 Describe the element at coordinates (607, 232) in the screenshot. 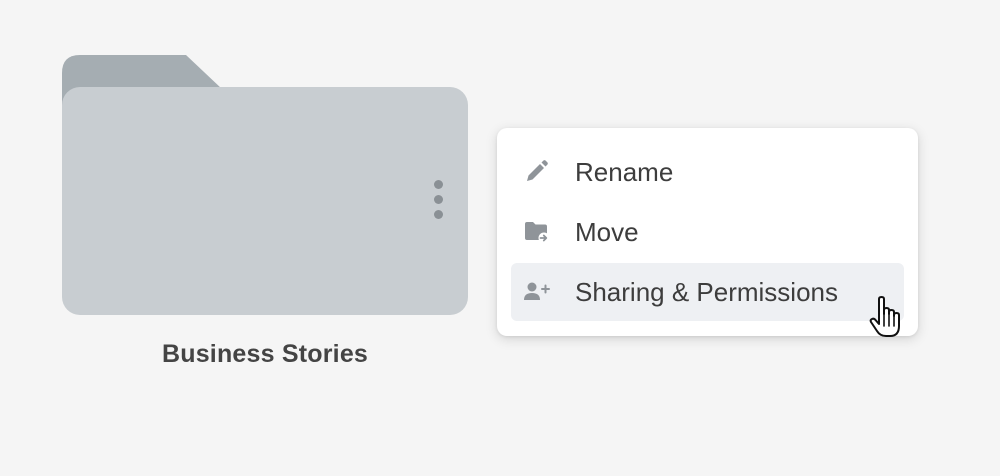

I see `menu-item-label: Move` at that location.